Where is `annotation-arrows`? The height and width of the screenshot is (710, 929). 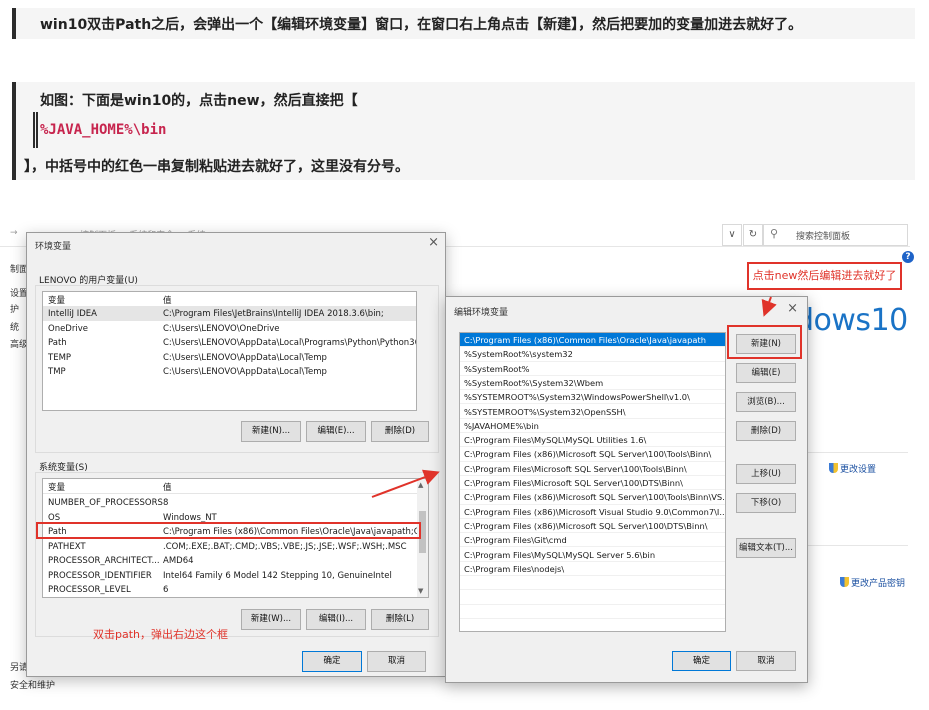
annotation-arrows is located at coordinates (574, 397).